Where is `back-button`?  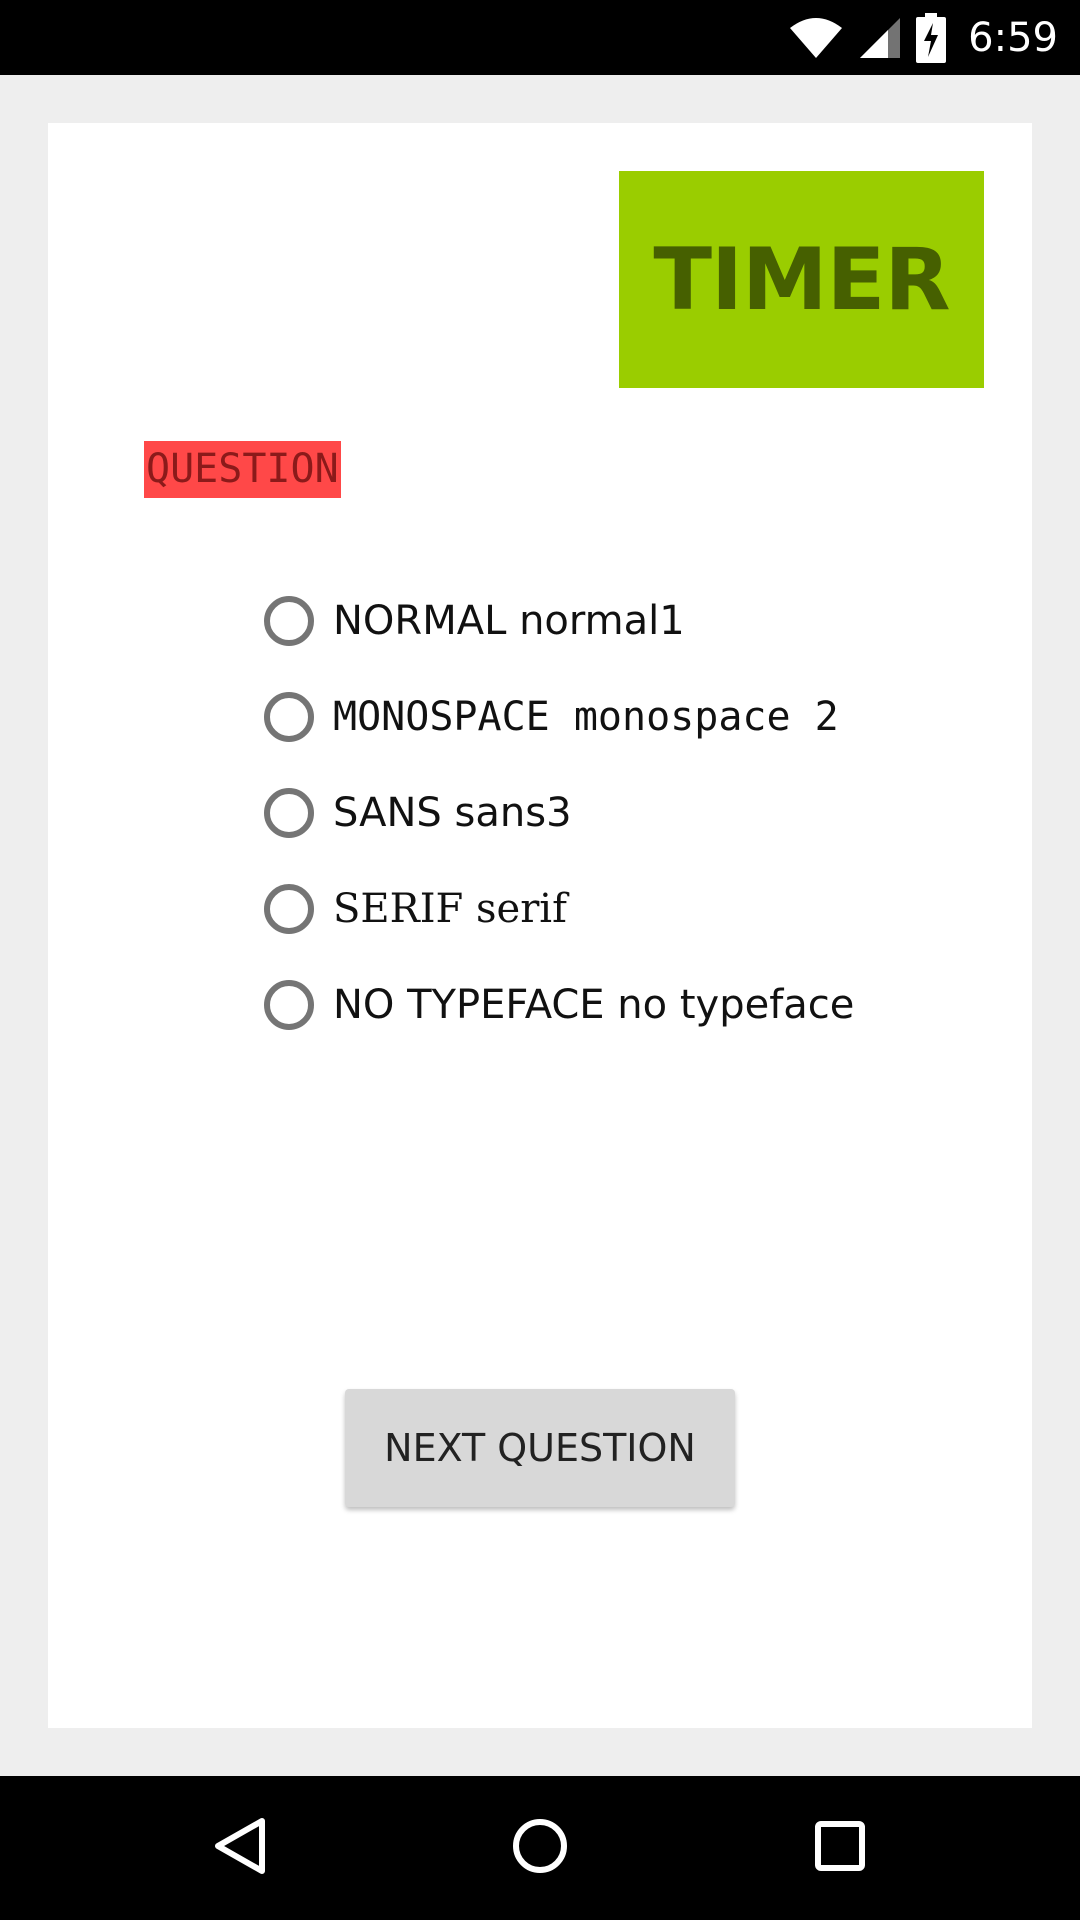 back-button is located at coordinates (240, 1848).